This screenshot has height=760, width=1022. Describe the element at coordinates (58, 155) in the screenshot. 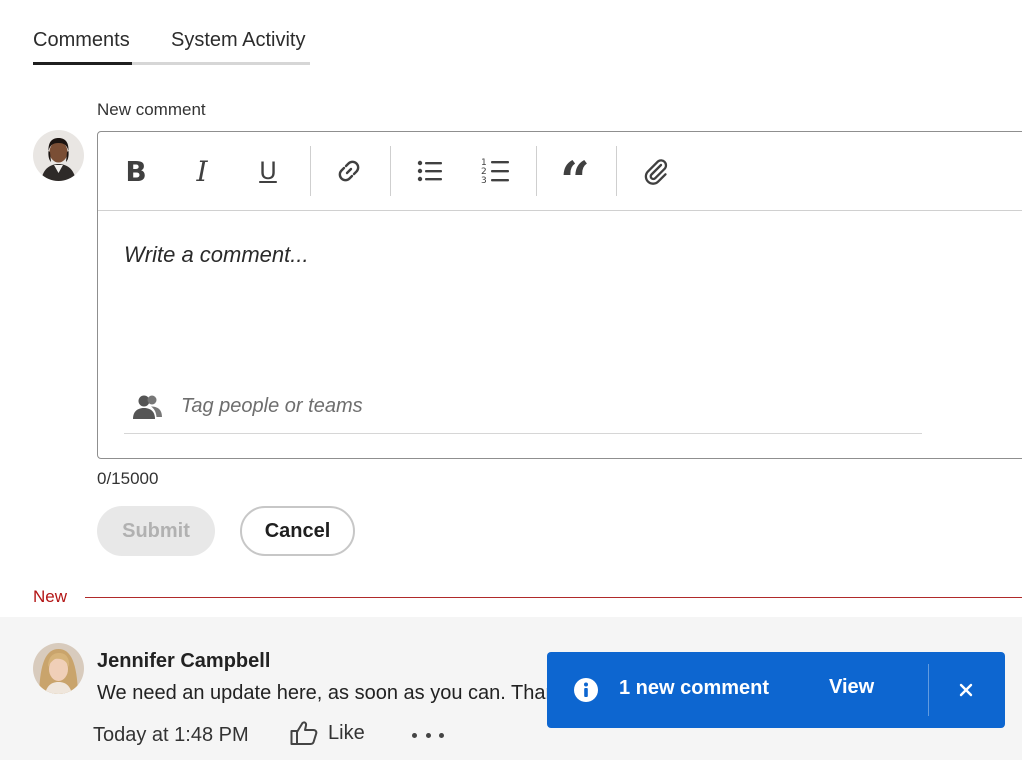

I see `current-user-avatar` at that location.